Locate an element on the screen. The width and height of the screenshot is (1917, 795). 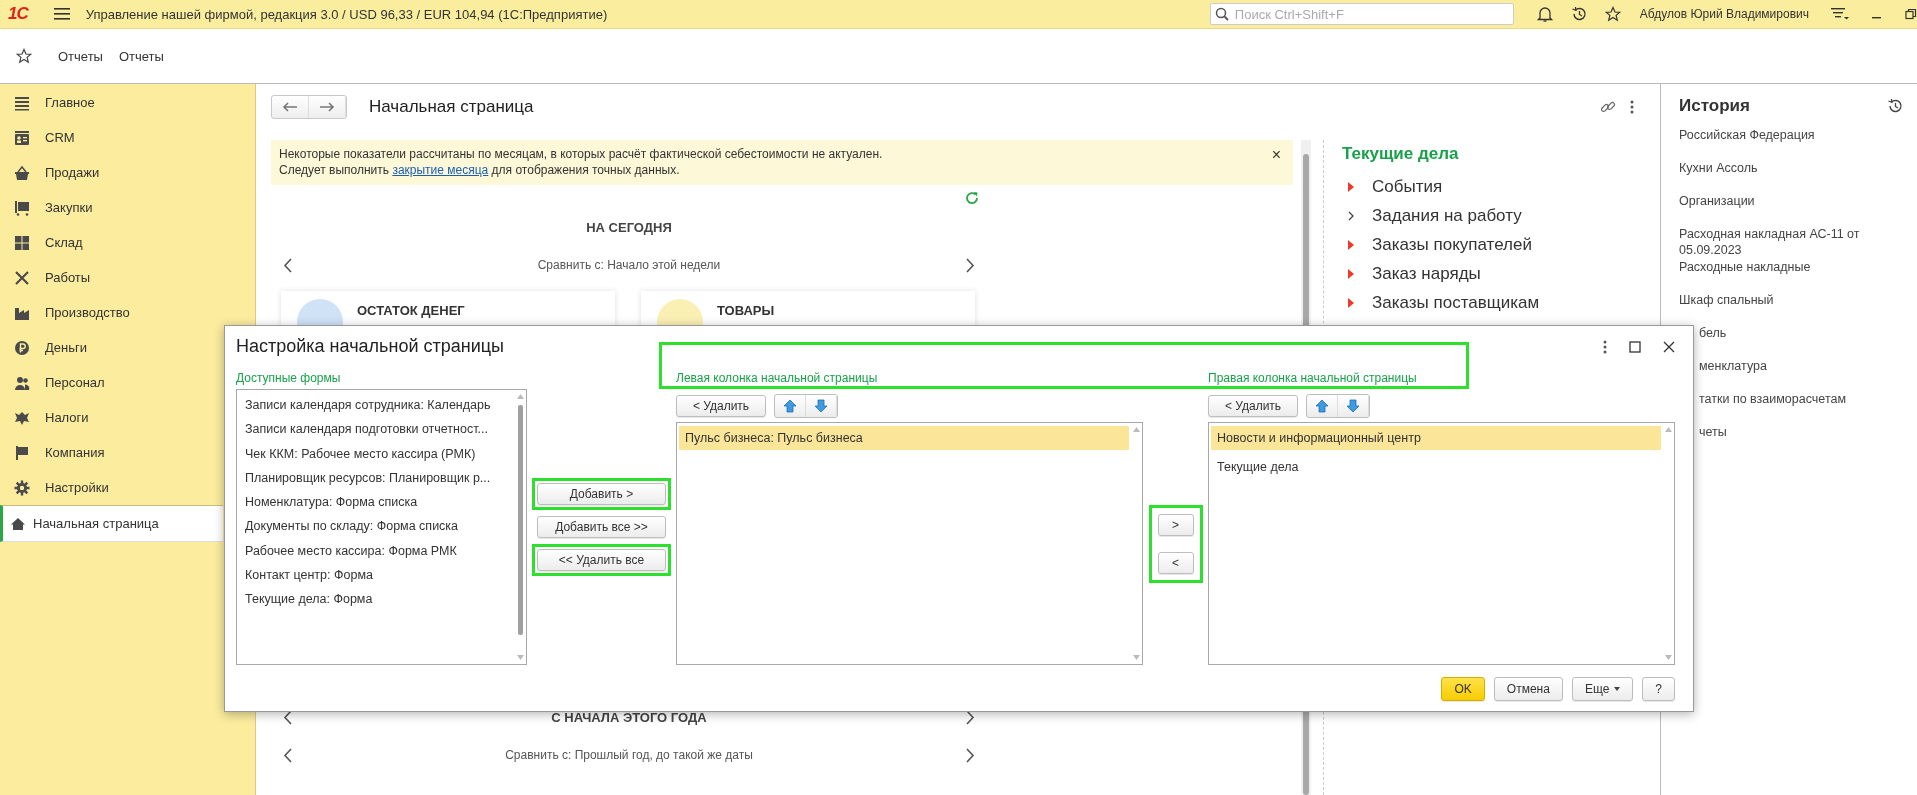
flag-icon is located at coordinates (22, 452).